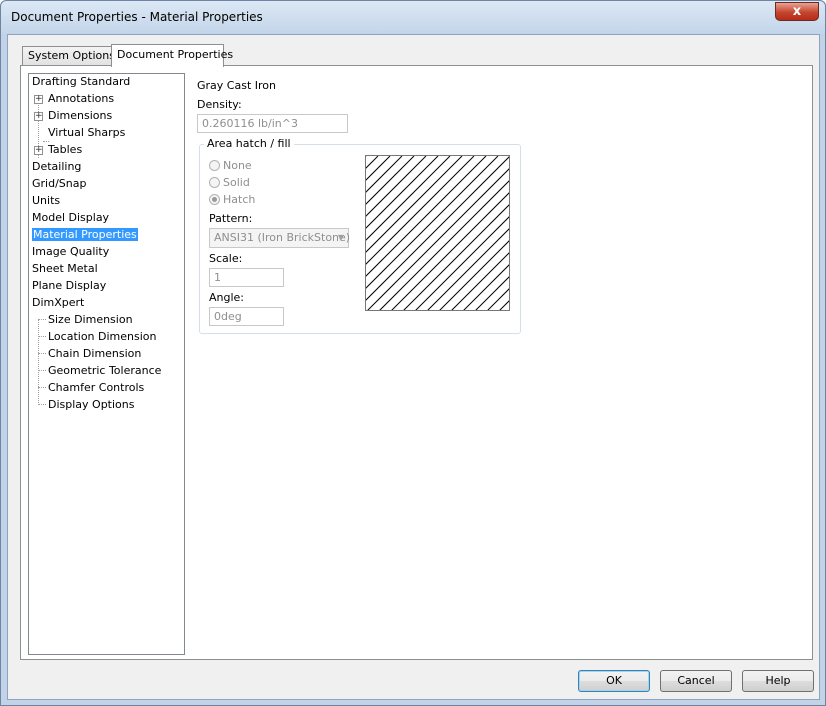  I want to click on material-name: Gray Cast Iron, so click(236, 85).